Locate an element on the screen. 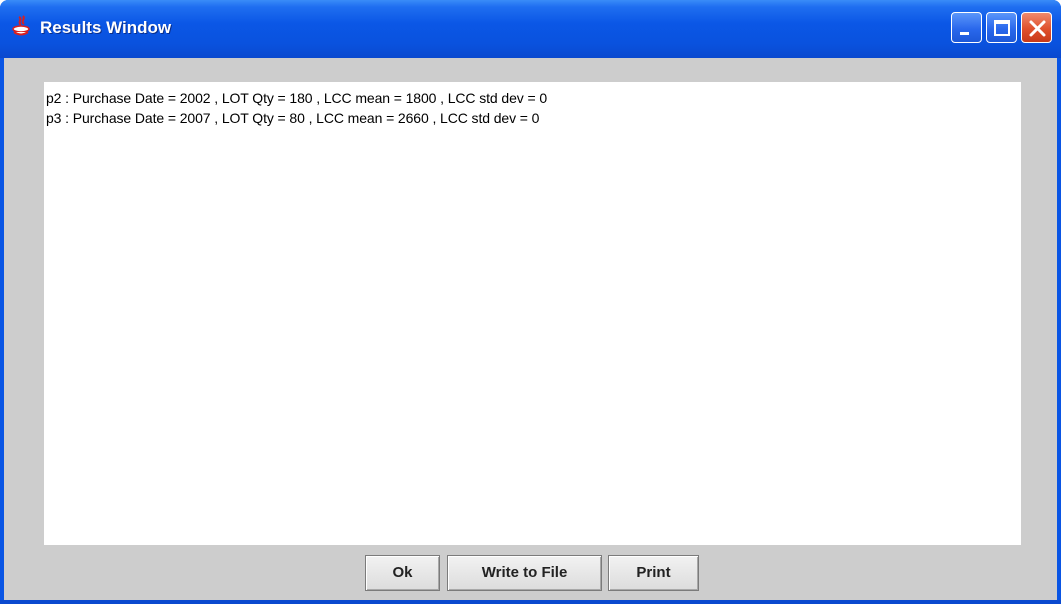 This screenshot has height=604, width=1061. button-bar: Ok Write to File Print is located at coordinates (530, 573).